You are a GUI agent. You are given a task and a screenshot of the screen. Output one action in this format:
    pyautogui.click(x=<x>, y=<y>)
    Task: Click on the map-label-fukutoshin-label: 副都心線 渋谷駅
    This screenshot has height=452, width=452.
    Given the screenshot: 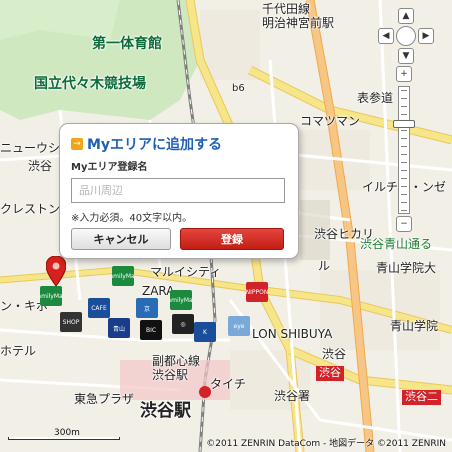 What is the action you would take?
    pyautogui.click(x=176, y=368)
    